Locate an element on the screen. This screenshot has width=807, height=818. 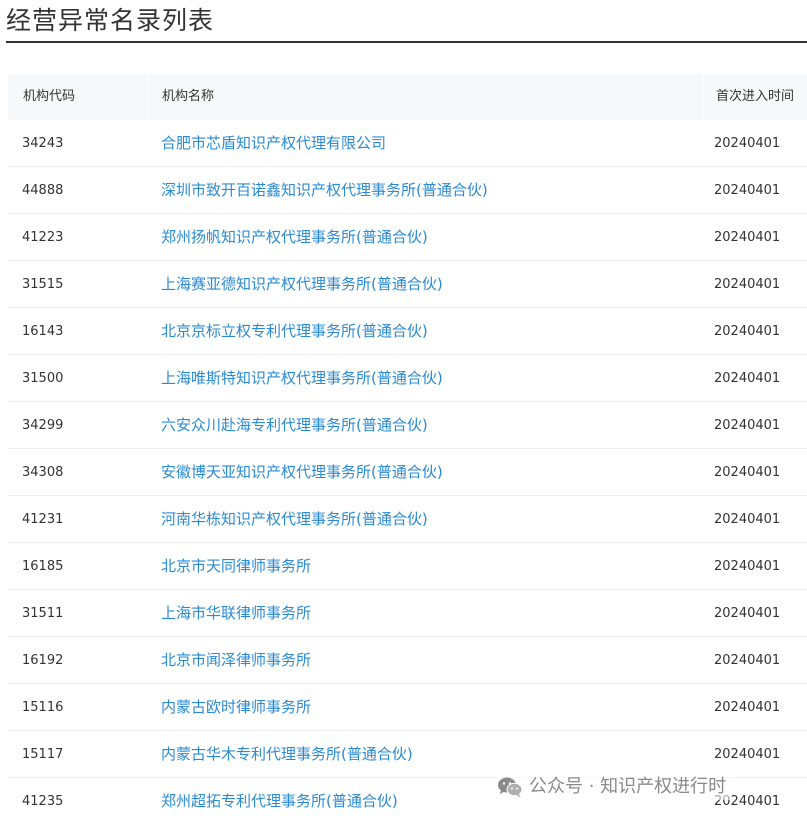
org-code: 31511 is located at coordinates (43, 613).